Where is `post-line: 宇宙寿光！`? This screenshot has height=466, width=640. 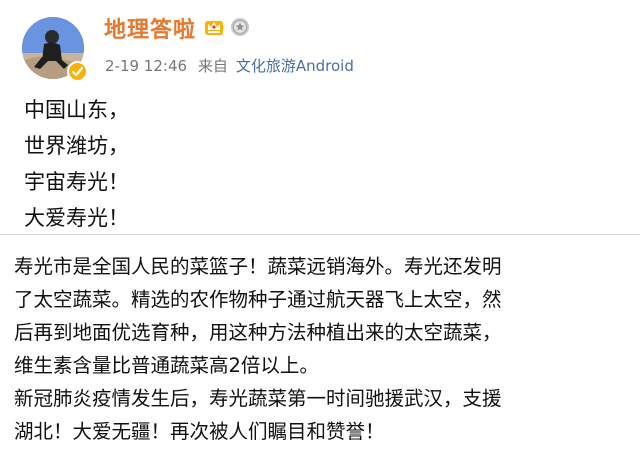
post-line: 宇宙寿光！ is located at coordinates (76, 182).